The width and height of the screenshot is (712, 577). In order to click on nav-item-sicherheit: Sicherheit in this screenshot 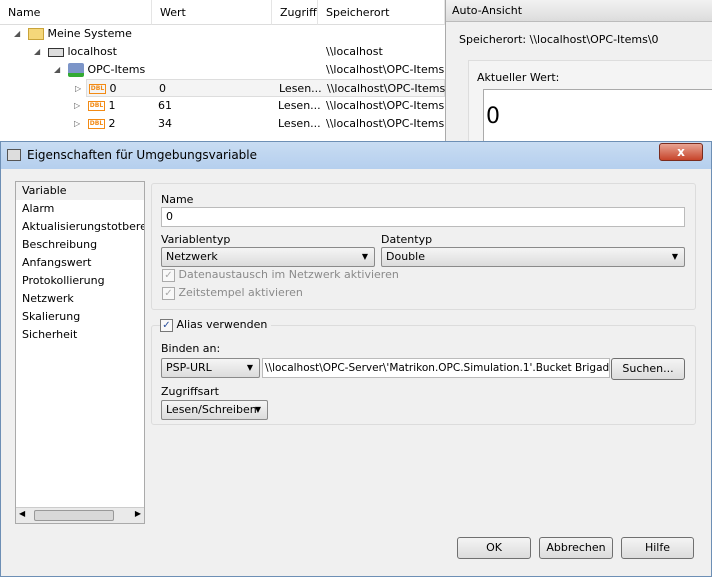, I will do `click(80, 335)`.